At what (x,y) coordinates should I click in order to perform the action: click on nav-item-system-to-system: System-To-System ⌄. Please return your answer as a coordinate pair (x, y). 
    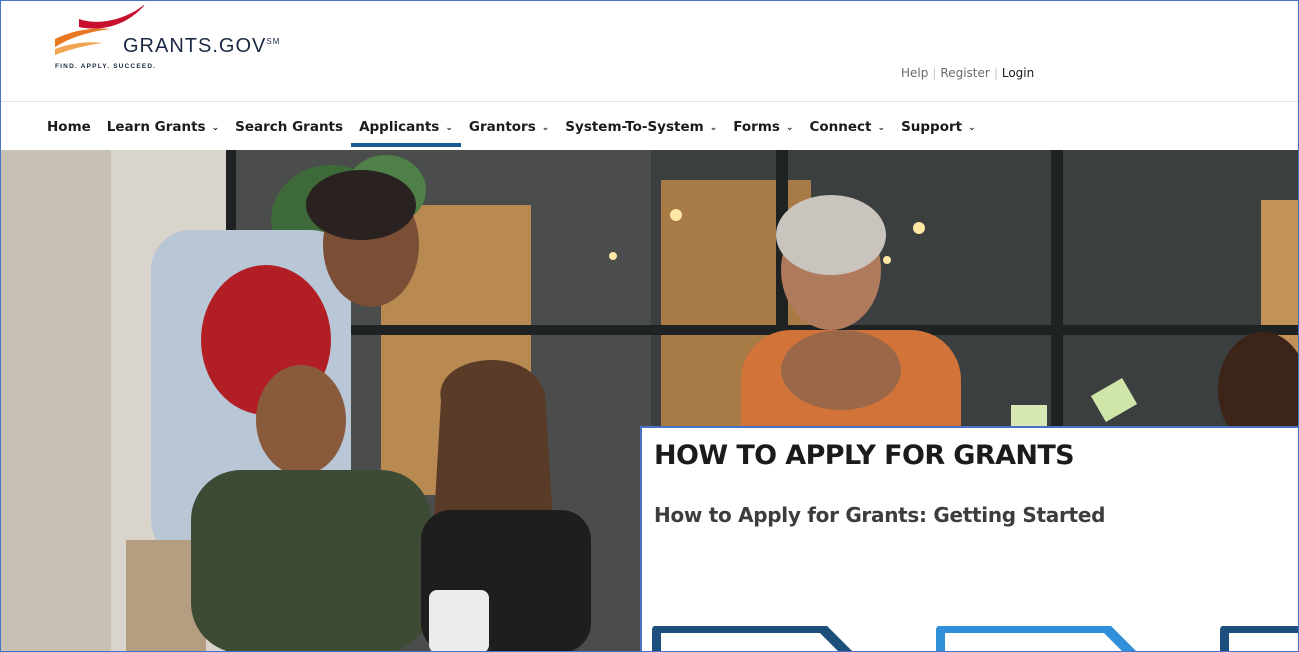
    Looking at the image, I should click on (641, 127).